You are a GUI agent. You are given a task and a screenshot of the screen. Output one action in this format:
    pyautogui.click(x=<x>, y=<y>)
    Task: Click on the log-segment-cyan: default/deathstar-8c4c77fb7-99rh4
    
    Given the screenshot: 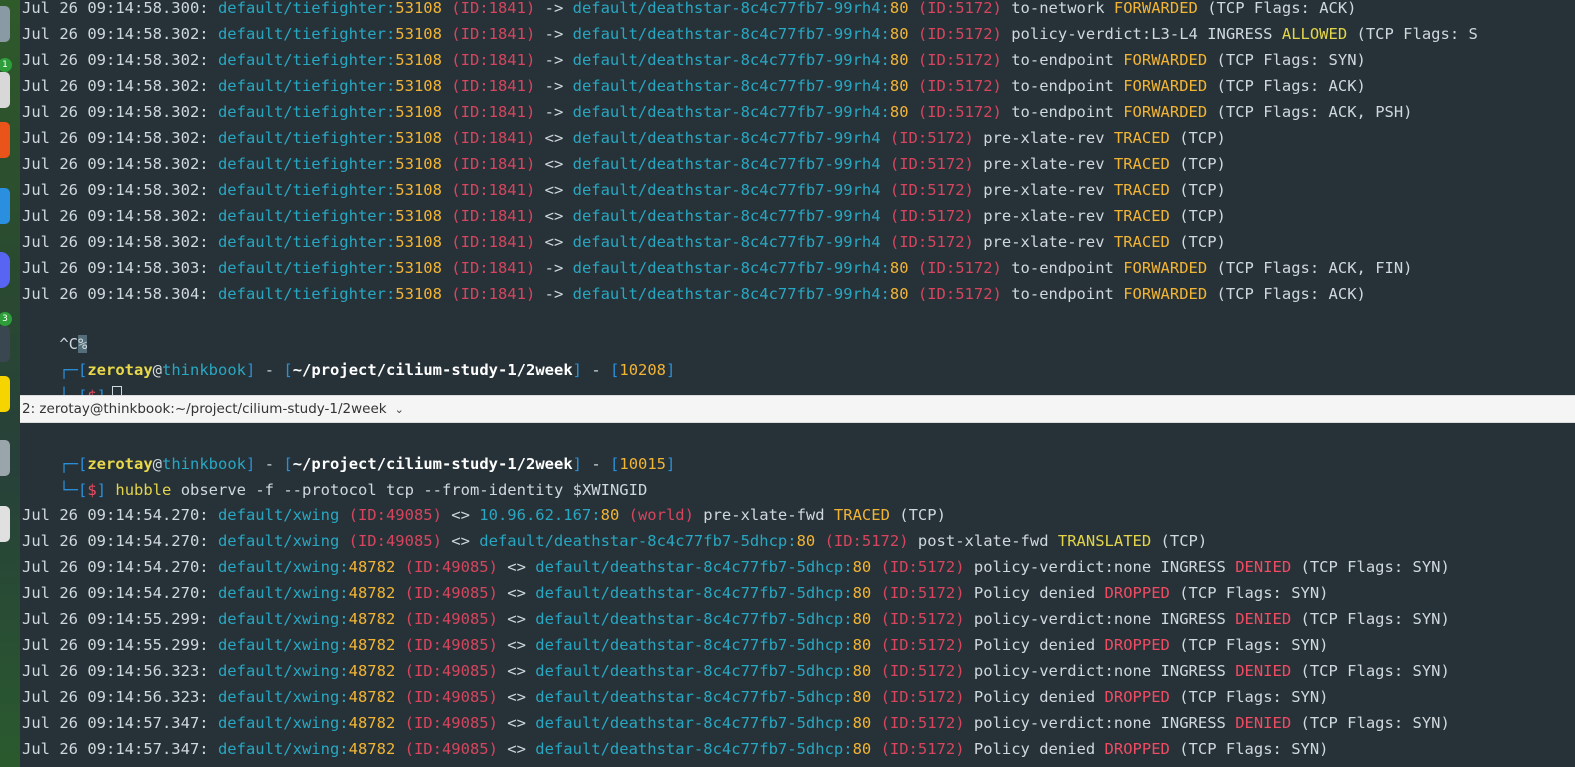 What is the action you would take?
    pyautogui.click(x=726, y=164)
    